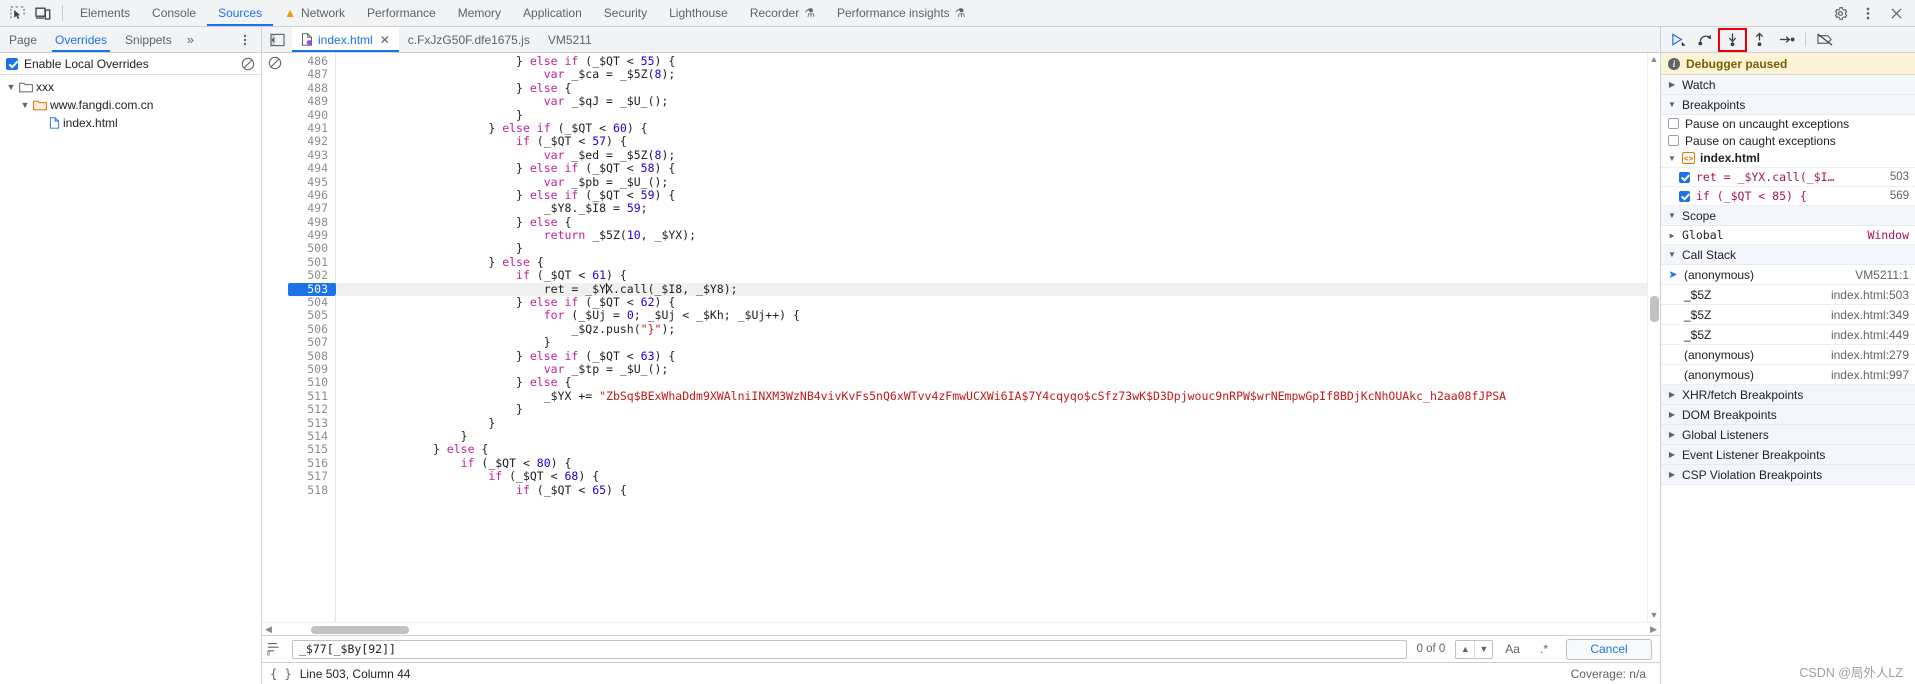 Image resolution: width=1915 pixels, height=684 pixels. I want to click on line-number: 508, so click(311, 356).